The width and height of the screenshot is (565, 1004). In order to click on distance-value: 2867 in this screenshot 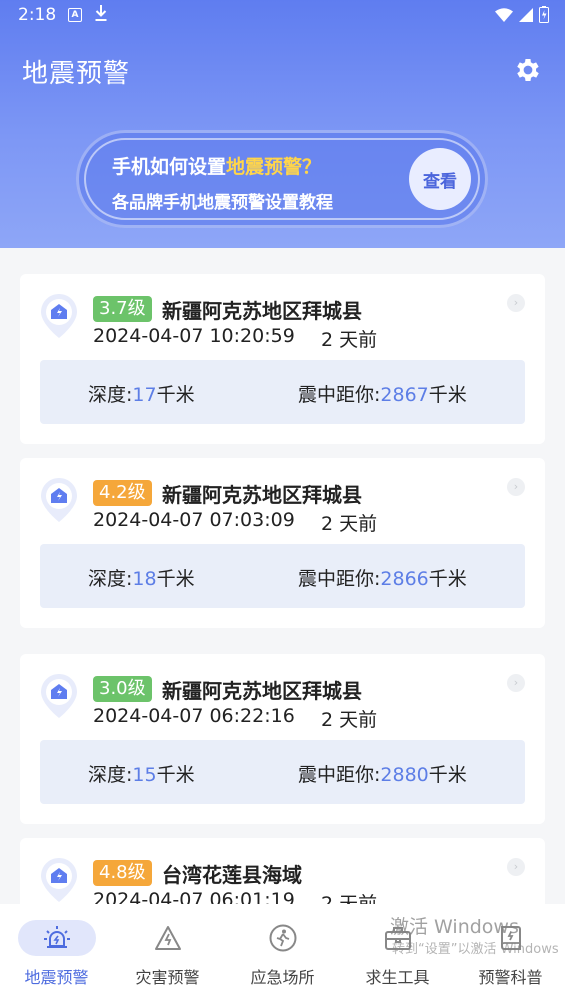, I will do `click(404, 395)`.